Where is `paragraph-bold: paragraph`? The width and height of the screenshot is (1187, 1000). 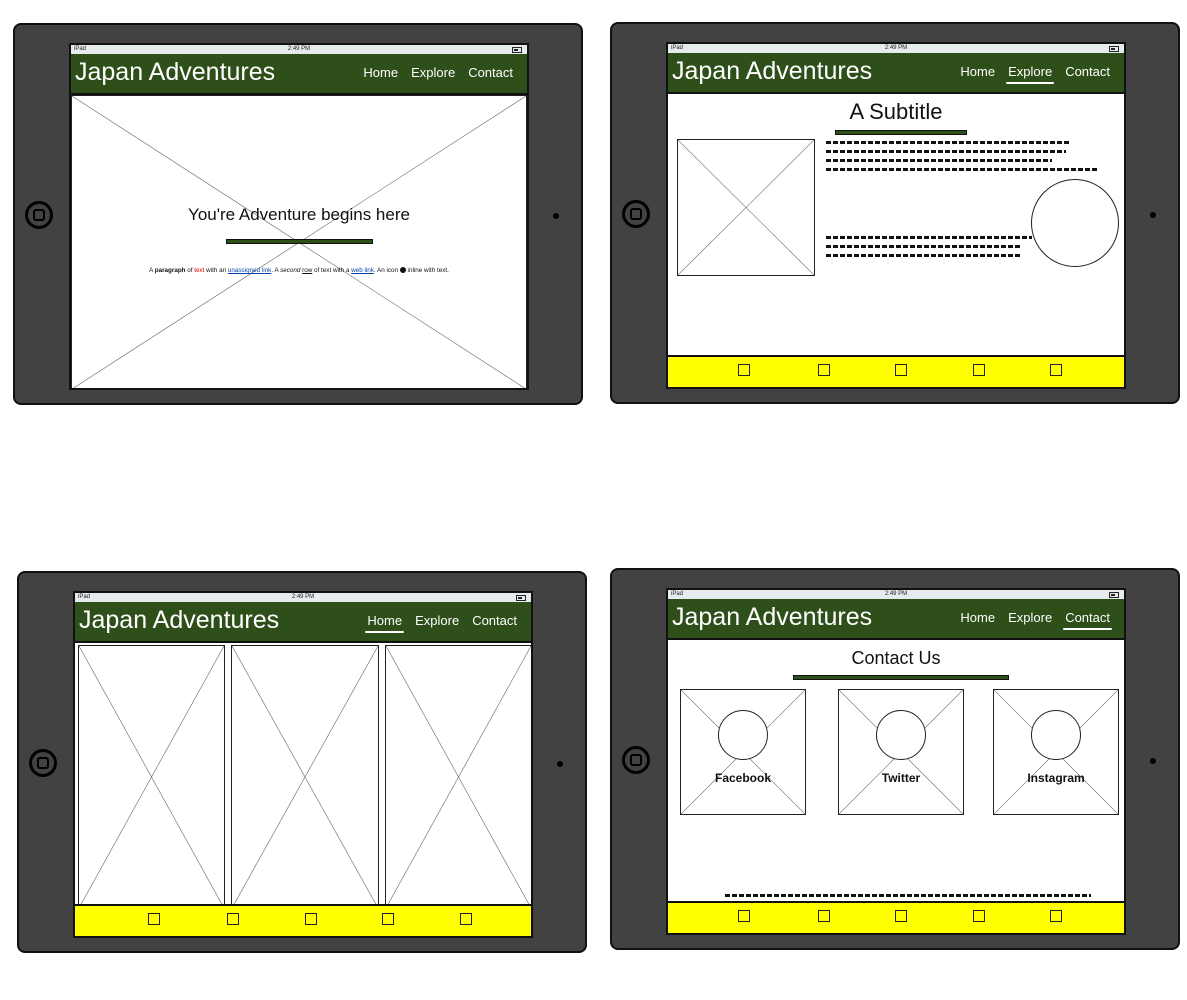
paragraph-bold: paragraph is located at coordinates (170, 270).